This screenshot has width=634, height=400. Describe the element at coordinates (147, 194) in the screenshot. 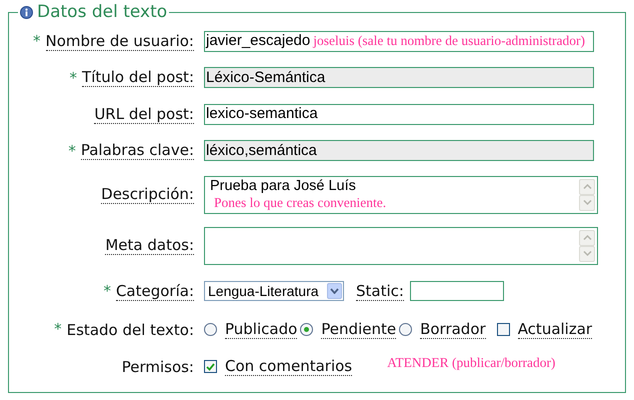

I see `field-label: Descripción:` at that location.